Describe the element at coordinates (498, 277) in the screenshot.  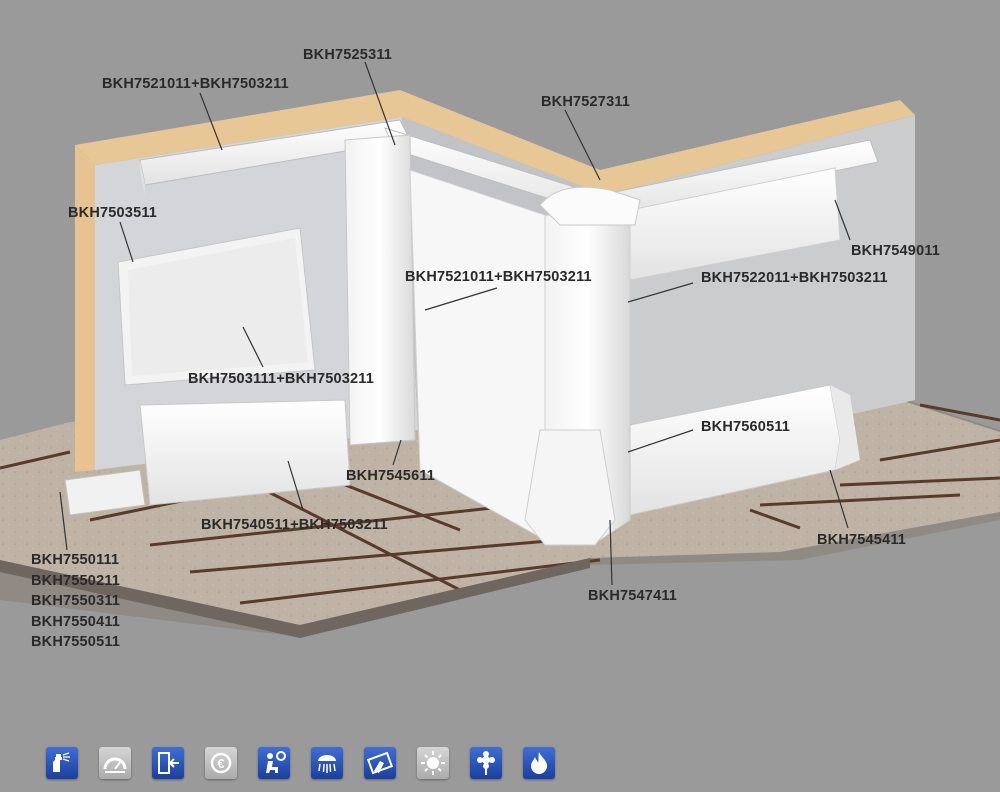
I see `label-bkh7521011-middle: BKH7521011+BKH7503211` at that location.